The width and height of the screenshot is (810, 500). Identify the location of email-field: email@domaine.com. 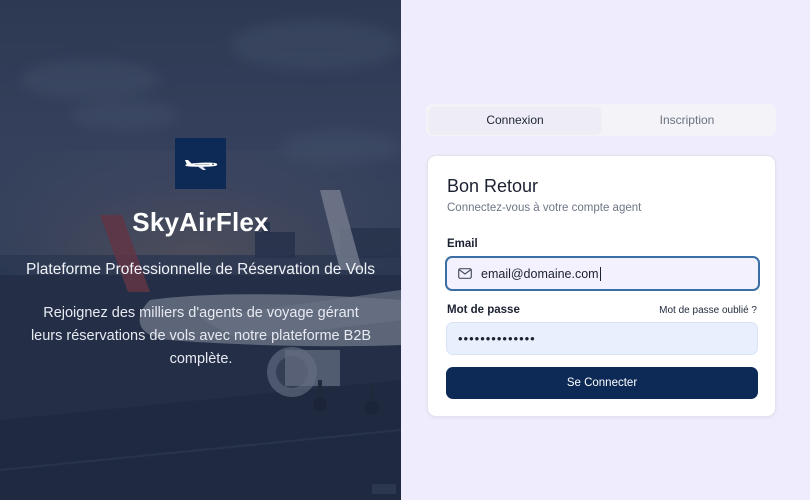
(602, 273).